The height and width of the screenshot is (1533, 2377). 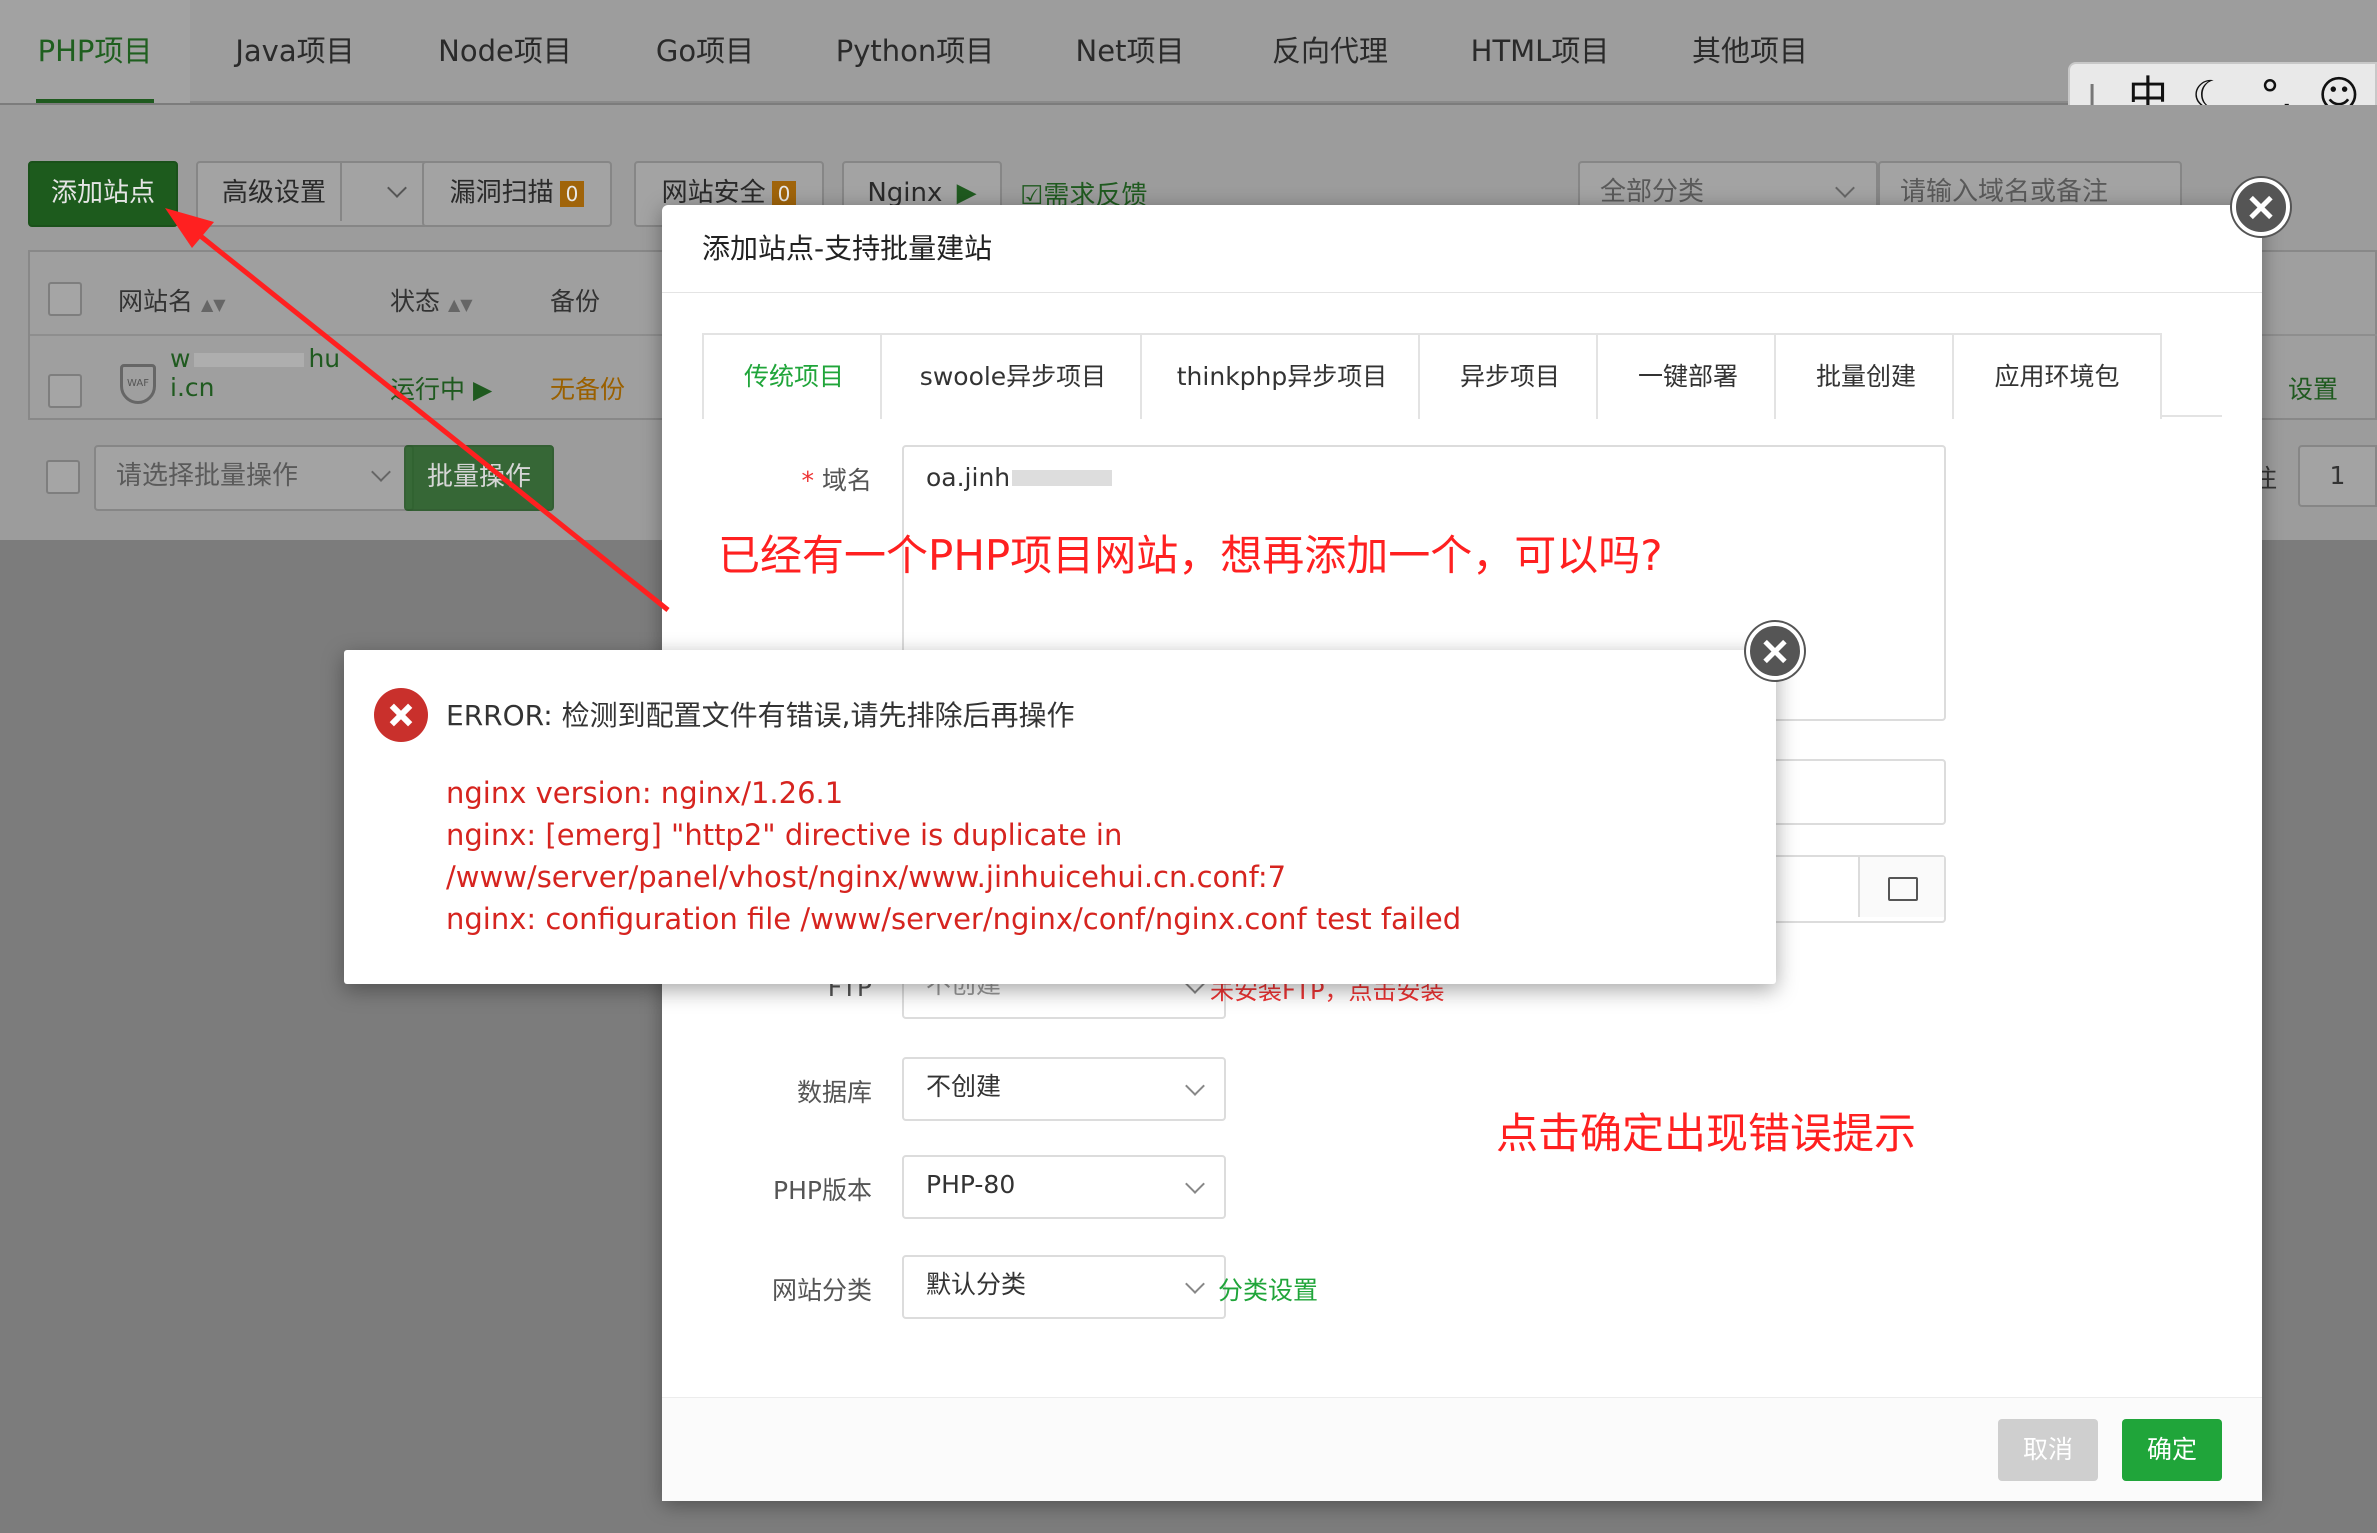 I want to click on annotation-arrow, so click(x=417, y=410).